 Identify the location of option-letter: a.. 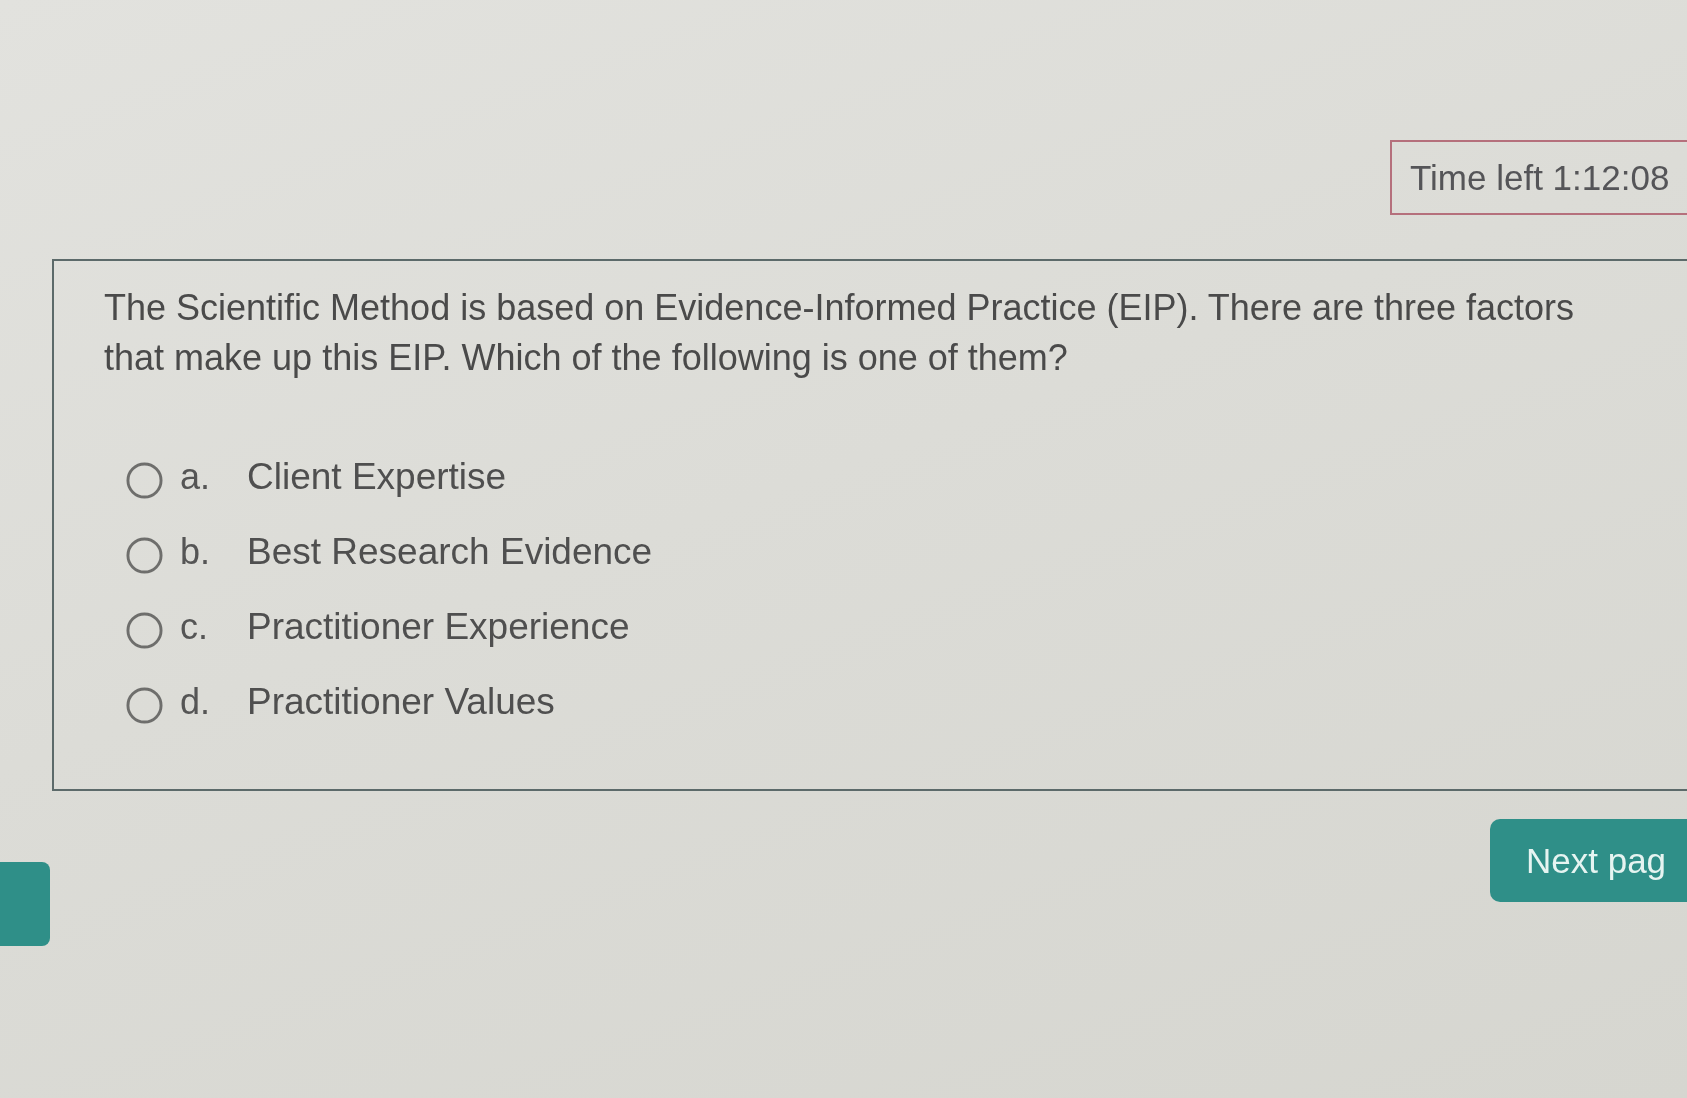
(196, 476).